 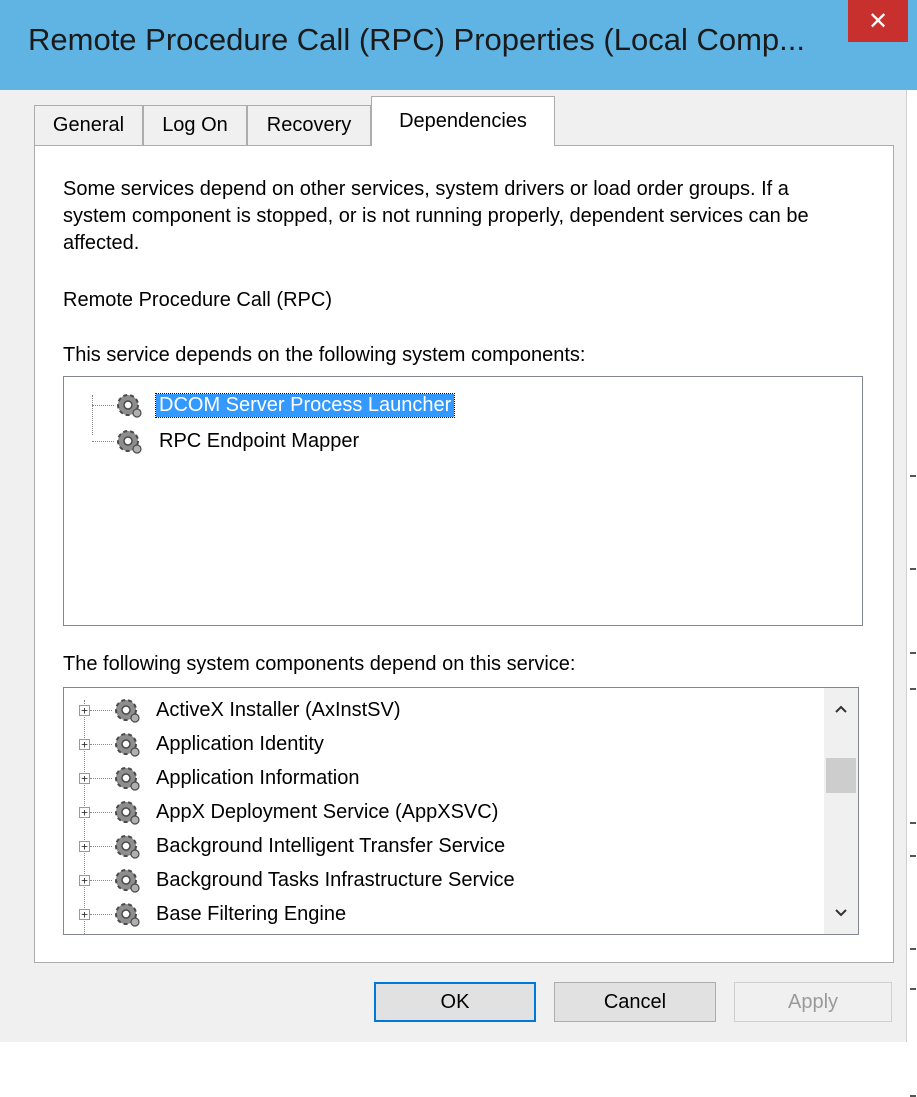 What do you see at coordinates (911, 593) in the screenshot?
I see `background-window-edge` at bounding box center [911, 593].